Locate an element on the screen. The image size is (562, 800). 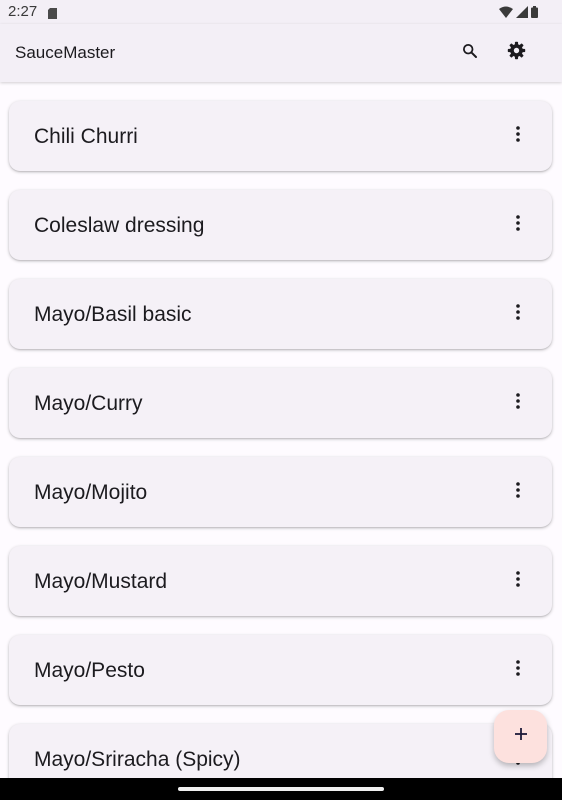
sauce-name: Coleslaw dressing is located at coordinates (119, 225).